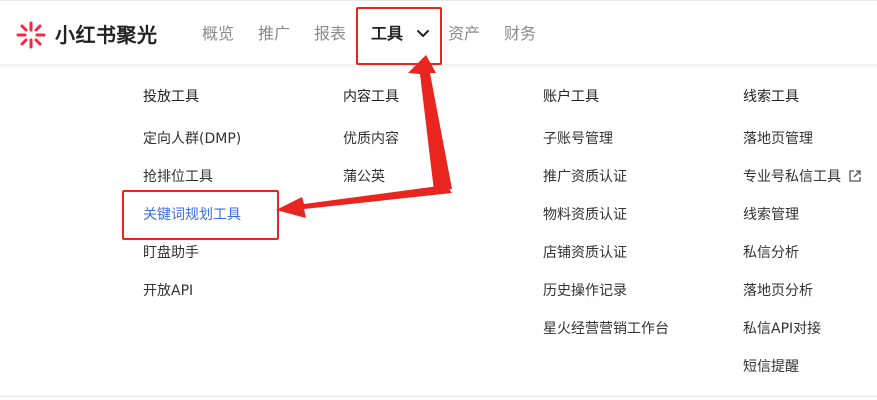  Describe the element at coordinates (585, 215) in the screenshot. I see `menu-item-material-qualification: 物料资质认证` at that location.